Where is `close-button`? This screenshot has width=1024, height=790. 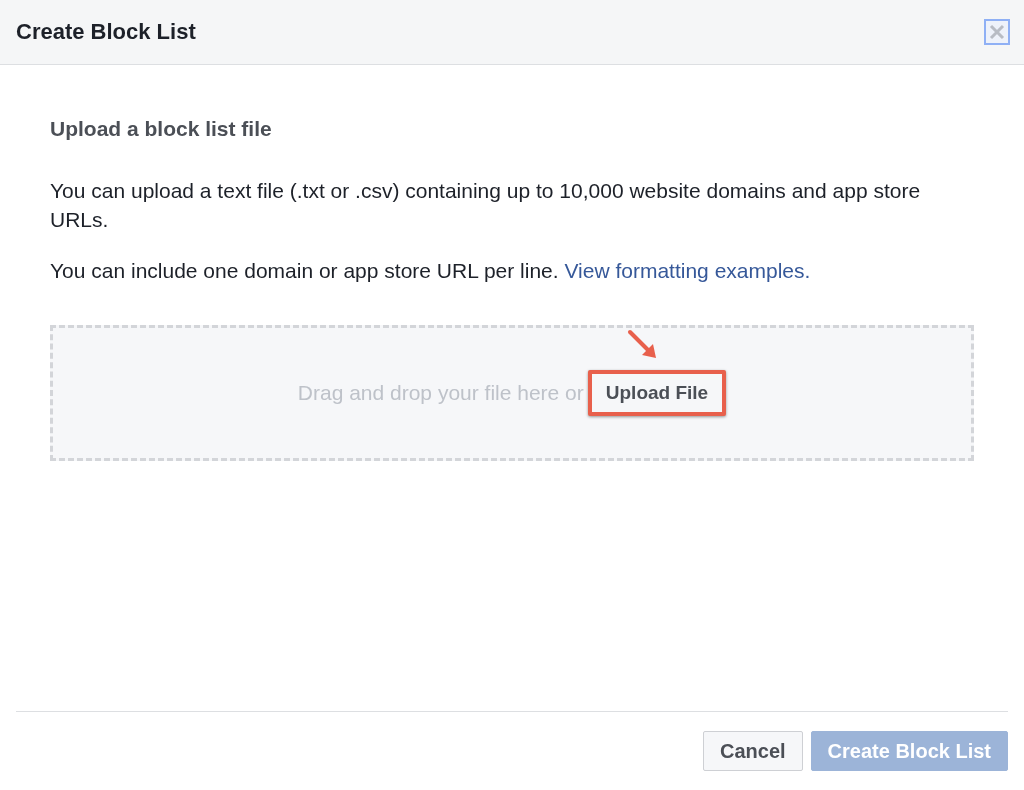 close-button is located at coordinates (997, 32).